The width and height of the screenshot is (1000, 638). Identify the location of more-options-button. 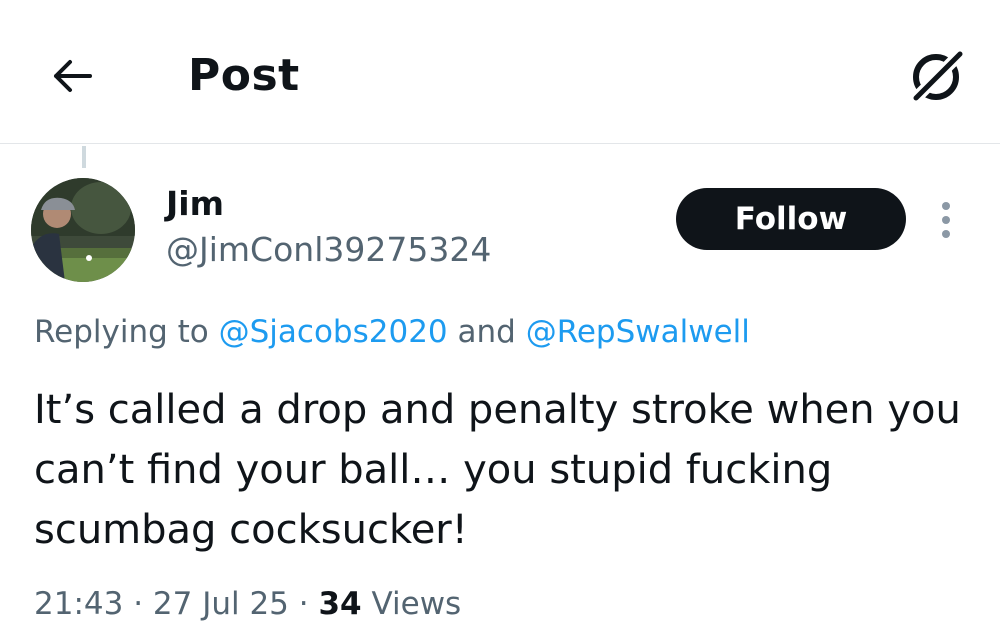
(946, 220).